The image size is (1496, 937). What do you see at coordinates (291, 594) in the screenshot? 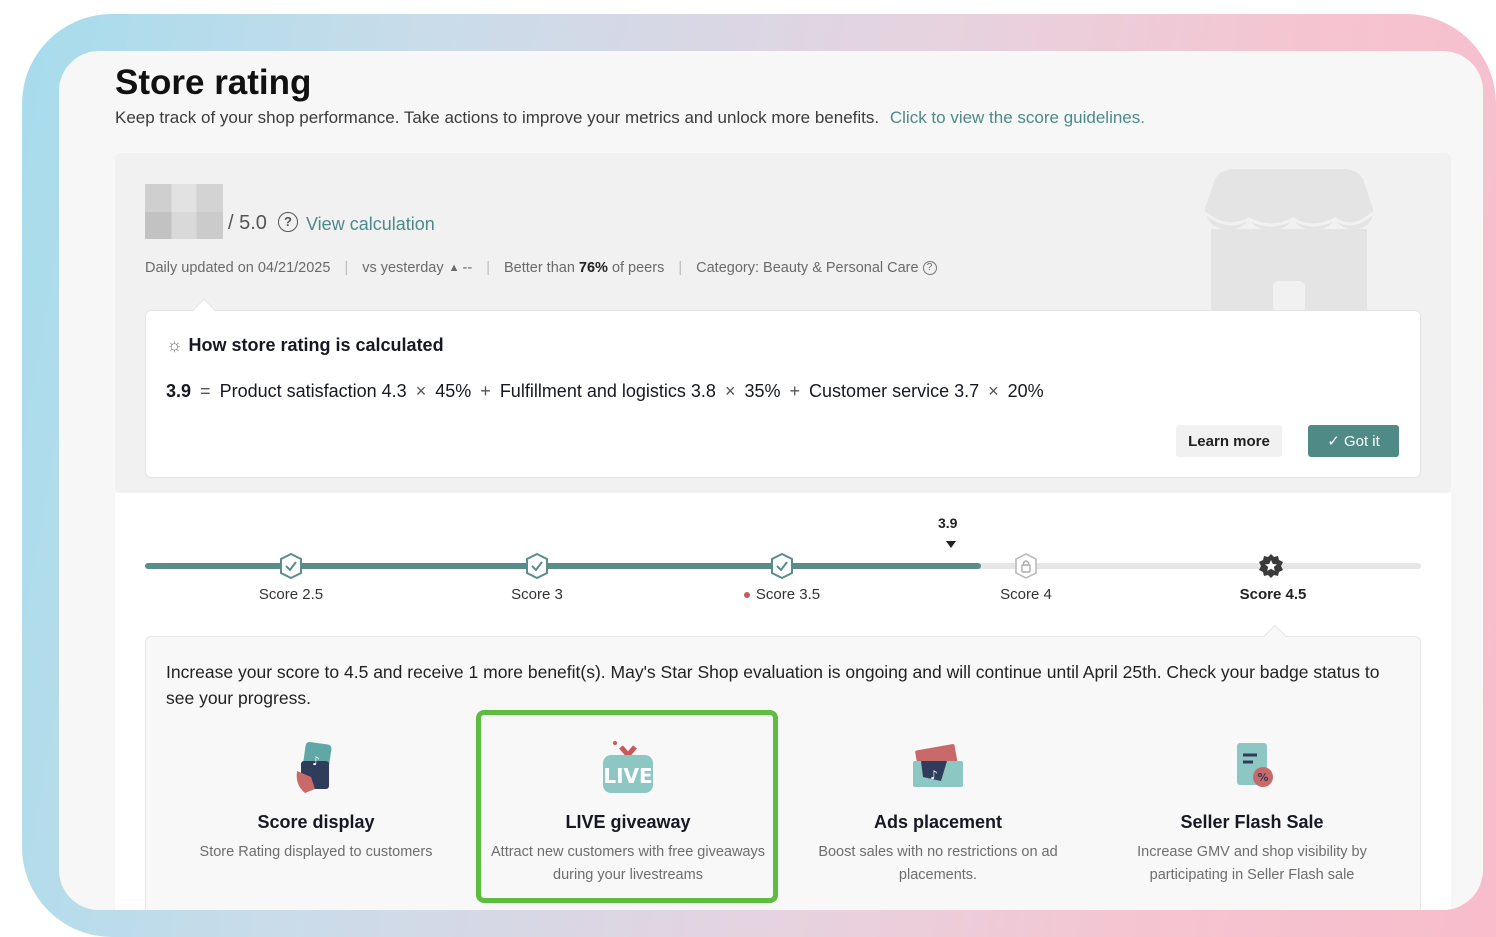
I see `milestone-label: Score 2.5` at bounding box center [291, 594].